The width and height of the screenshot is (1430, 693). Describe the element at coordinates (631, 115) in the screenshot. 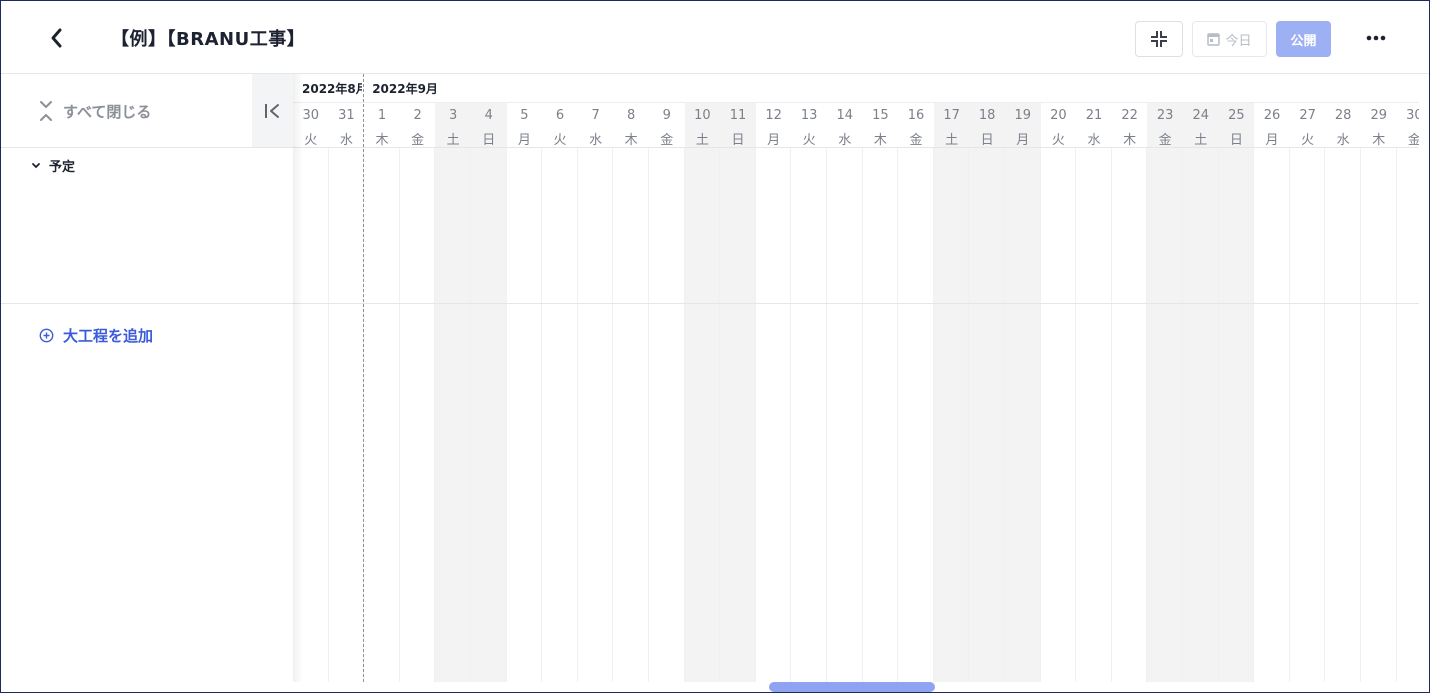

I see `day-number: 8` at that location.